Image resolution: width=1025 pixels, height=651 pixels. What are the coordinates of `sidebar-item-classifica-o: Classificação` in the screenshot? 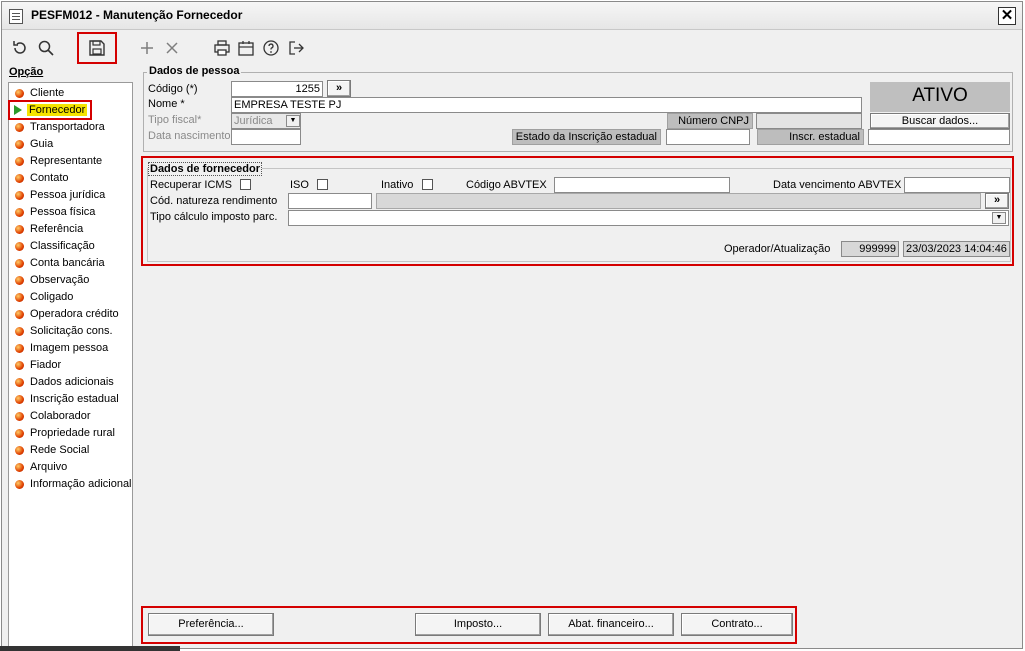 It's located at (53, 246).